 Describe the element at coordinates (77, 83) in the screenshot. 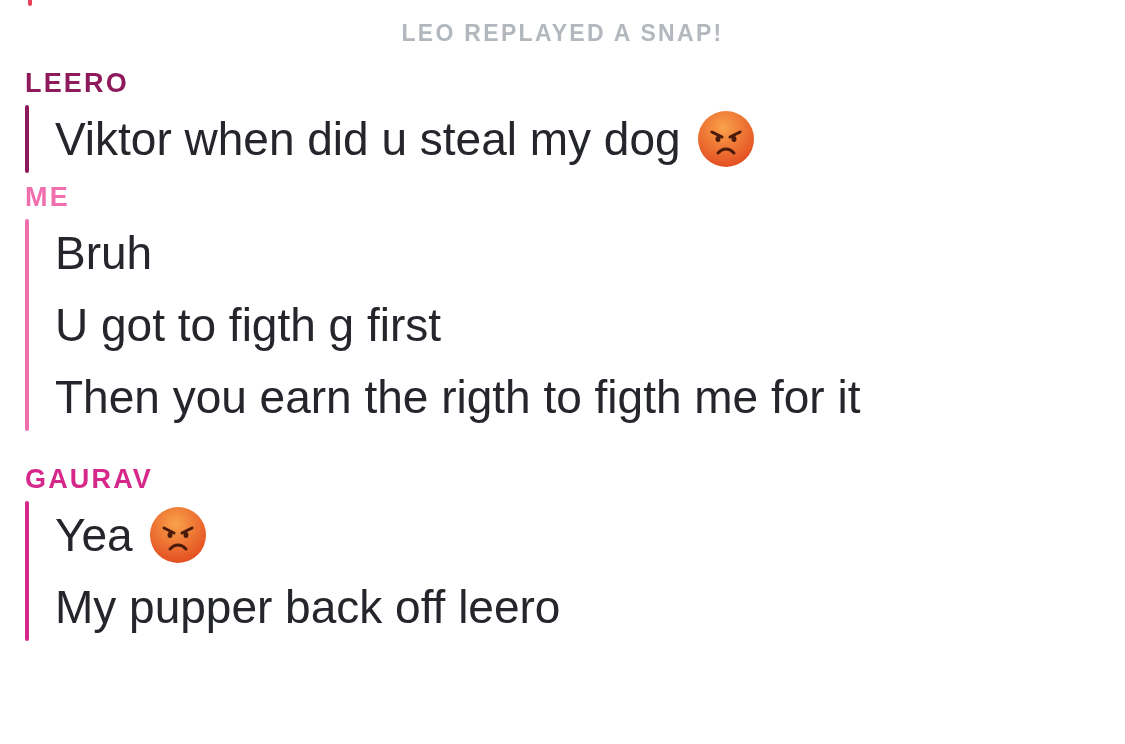

I see `sender-name: LEERO` at that location.